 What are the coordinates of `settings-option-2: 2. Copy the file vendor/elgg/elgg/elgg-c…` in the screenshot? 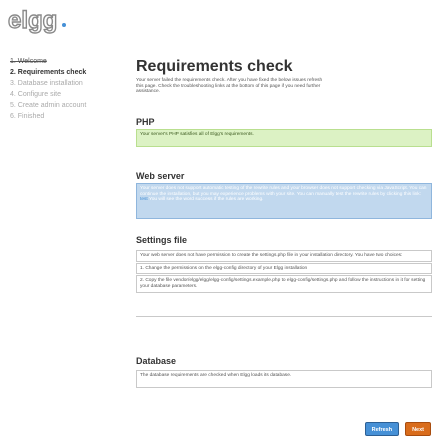 It's located at (284, 284).